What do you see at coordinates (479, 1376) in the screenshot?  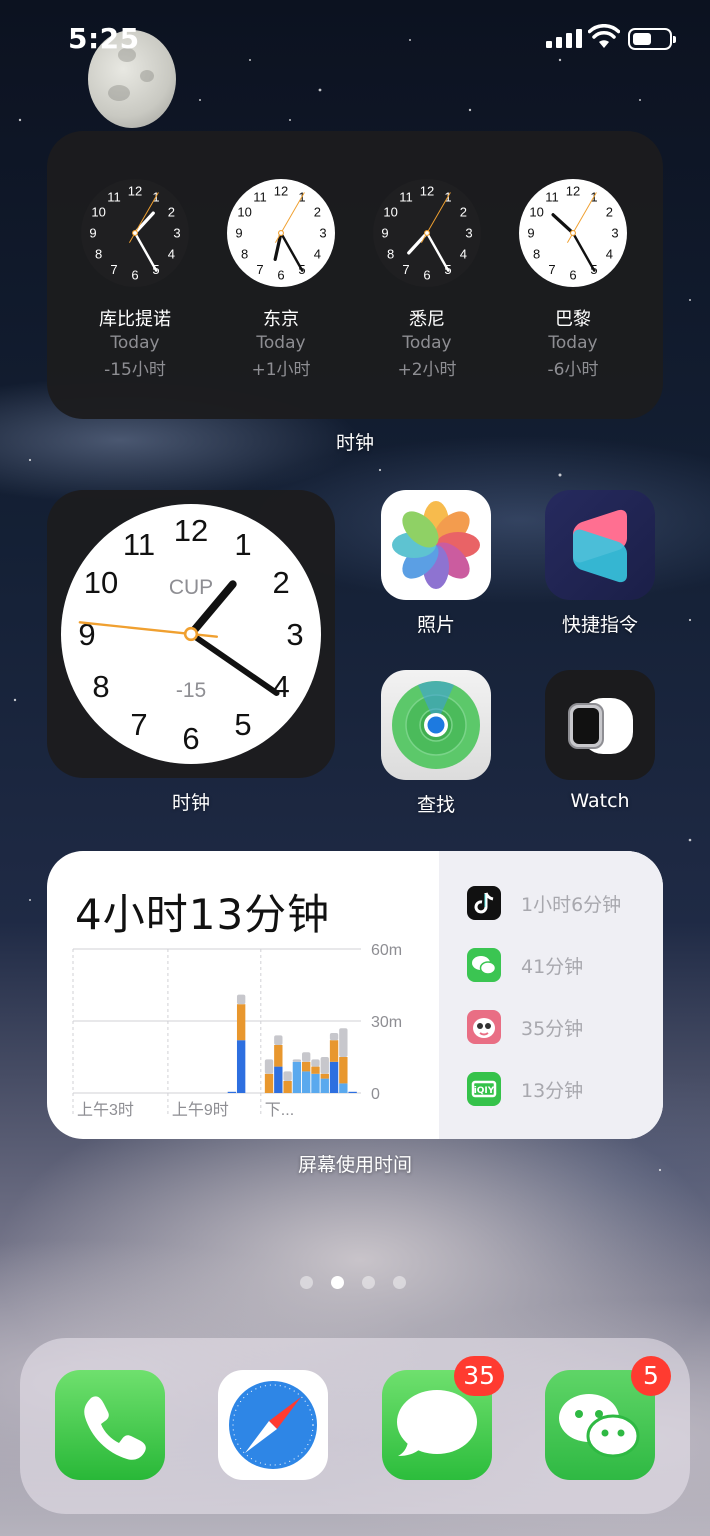 I see `messages-badge: 35` at bounding box center [479, 1376].